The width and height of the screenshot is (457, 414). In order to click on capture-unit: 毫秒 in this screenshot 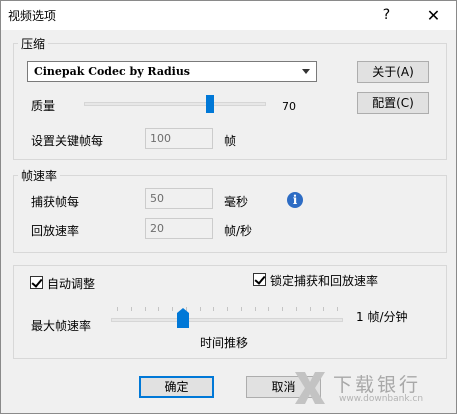, I will do `click(236, 202)`.